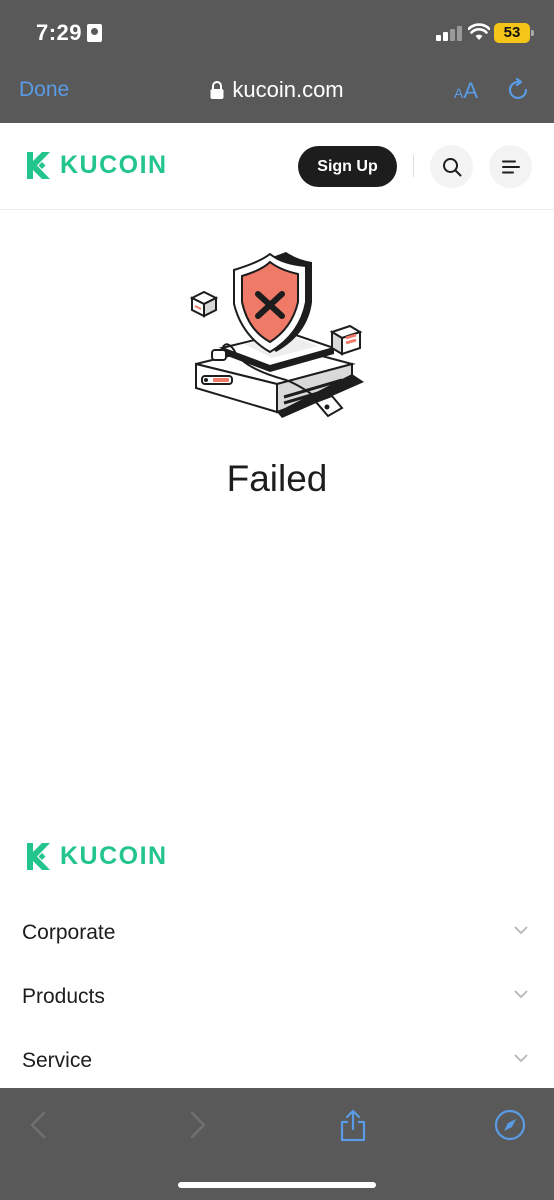 This screenshot has height=1200, width=554. What do you see at coordinates (277, 166) in the screenshot?
I see `site-header: KUCOIN Sign Up` at bounding box center [277, 166].